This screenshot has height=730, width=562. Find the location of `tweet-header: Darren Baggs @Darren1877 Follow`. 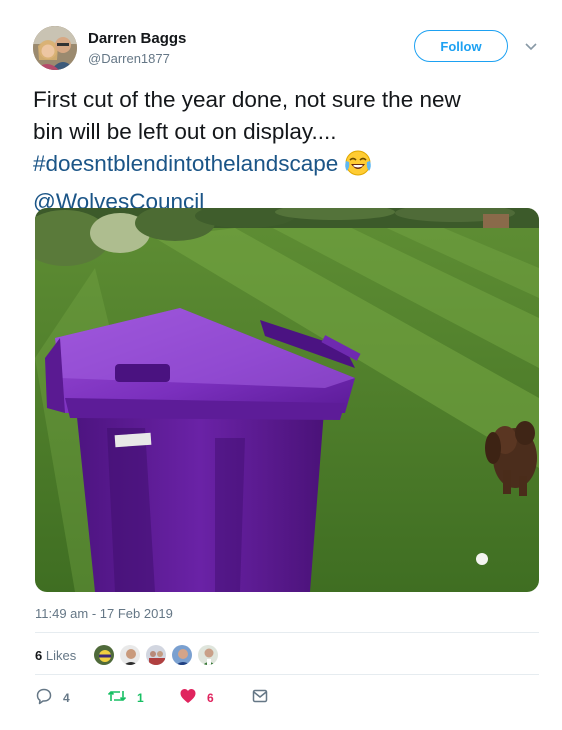

tweet-header: Darren Baggs @Darren1877 Follow is located at coordinates (288, 49).